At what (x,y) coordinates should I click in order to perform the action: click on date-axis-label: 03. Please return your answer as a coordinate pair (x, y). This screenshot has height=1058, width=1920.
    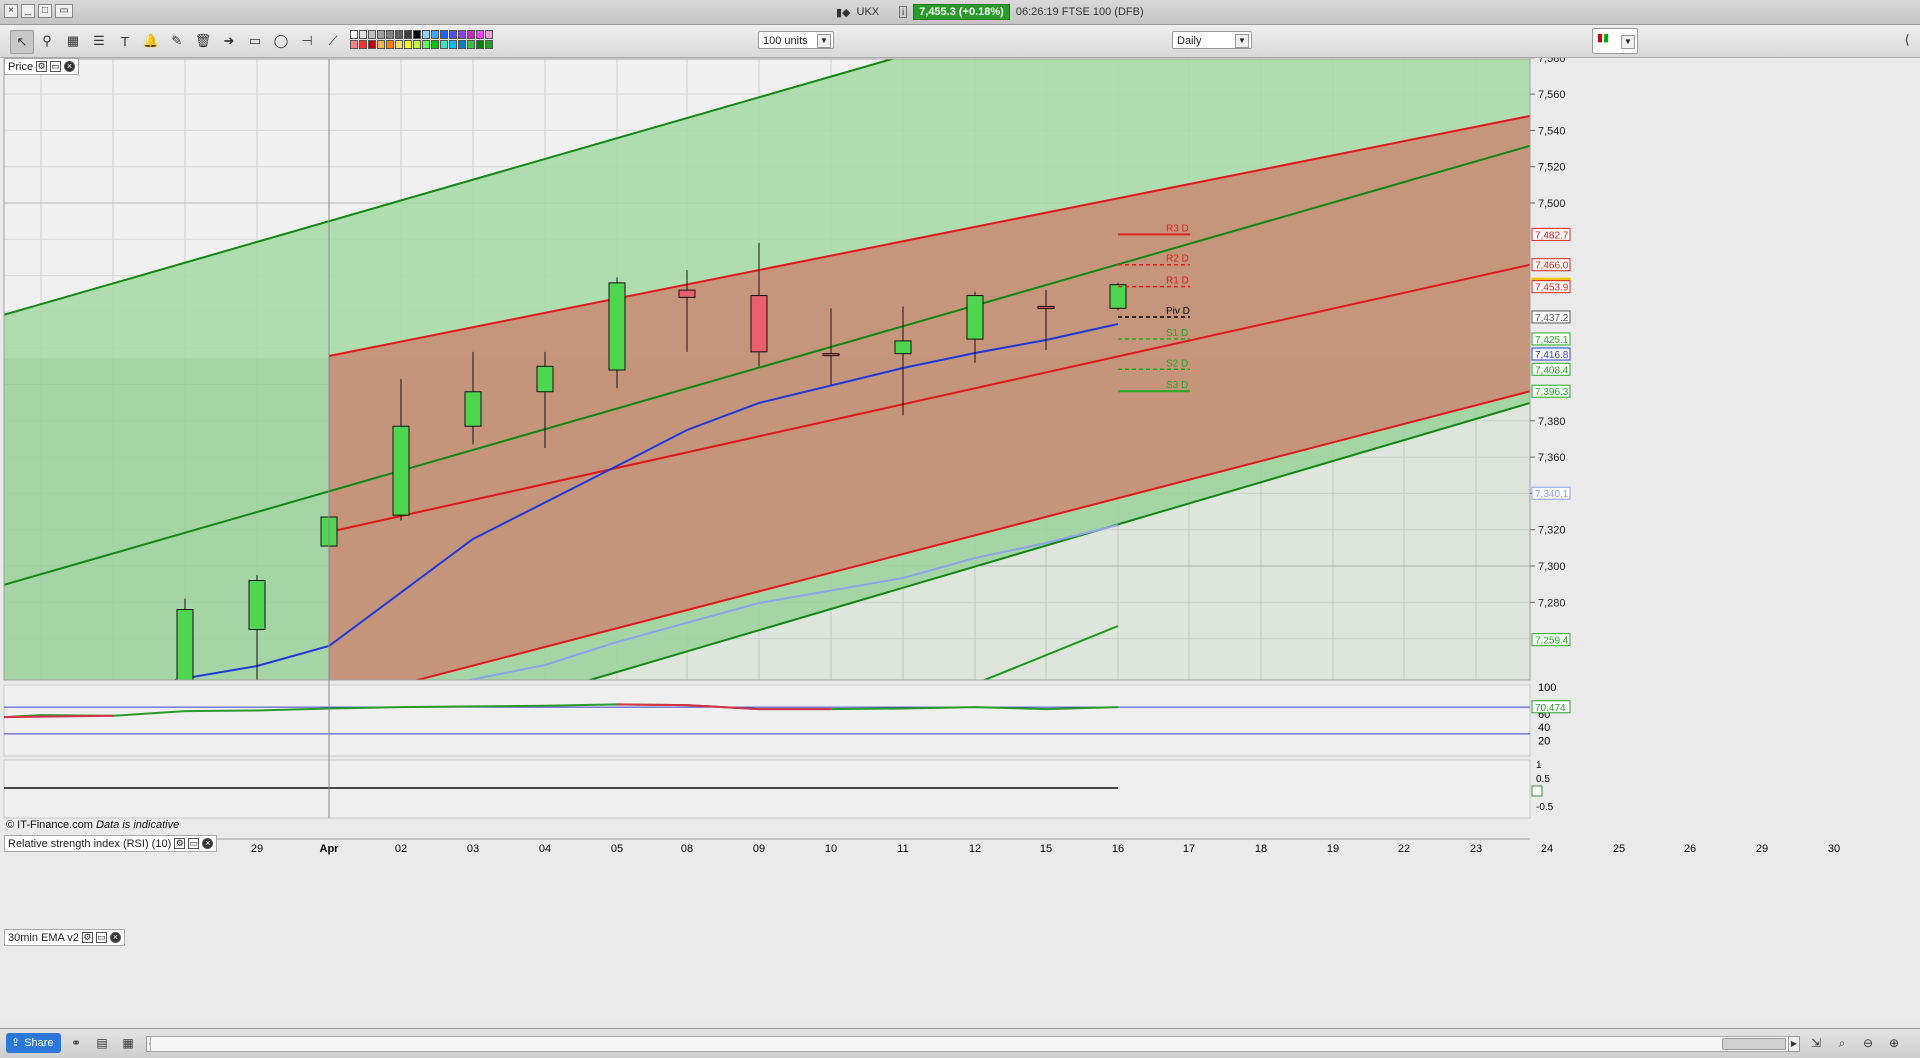
    Looking at the image, I should click on (473, 849).